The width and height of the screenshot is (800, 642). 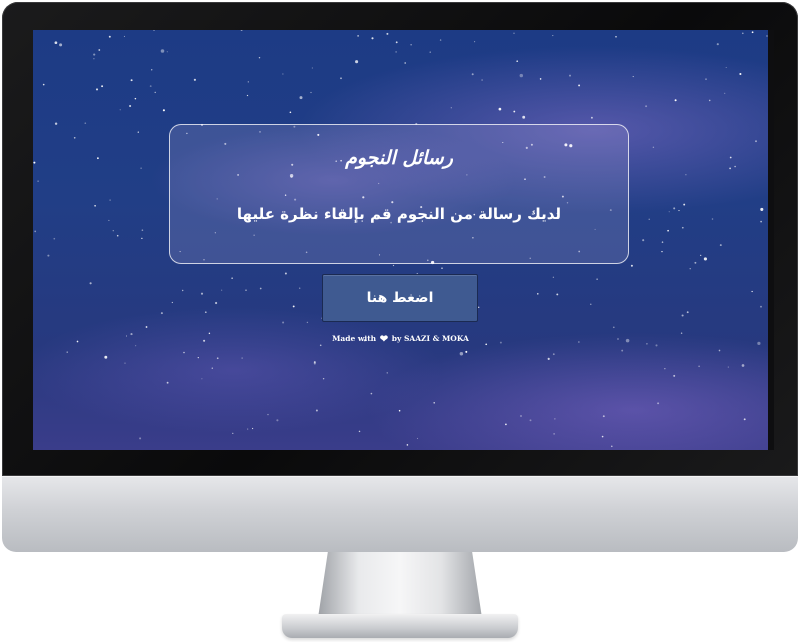 What do you see at coordinates (400, 514) in the screenshot?
I see `monitor-chin` at bounding box center [400, 514].